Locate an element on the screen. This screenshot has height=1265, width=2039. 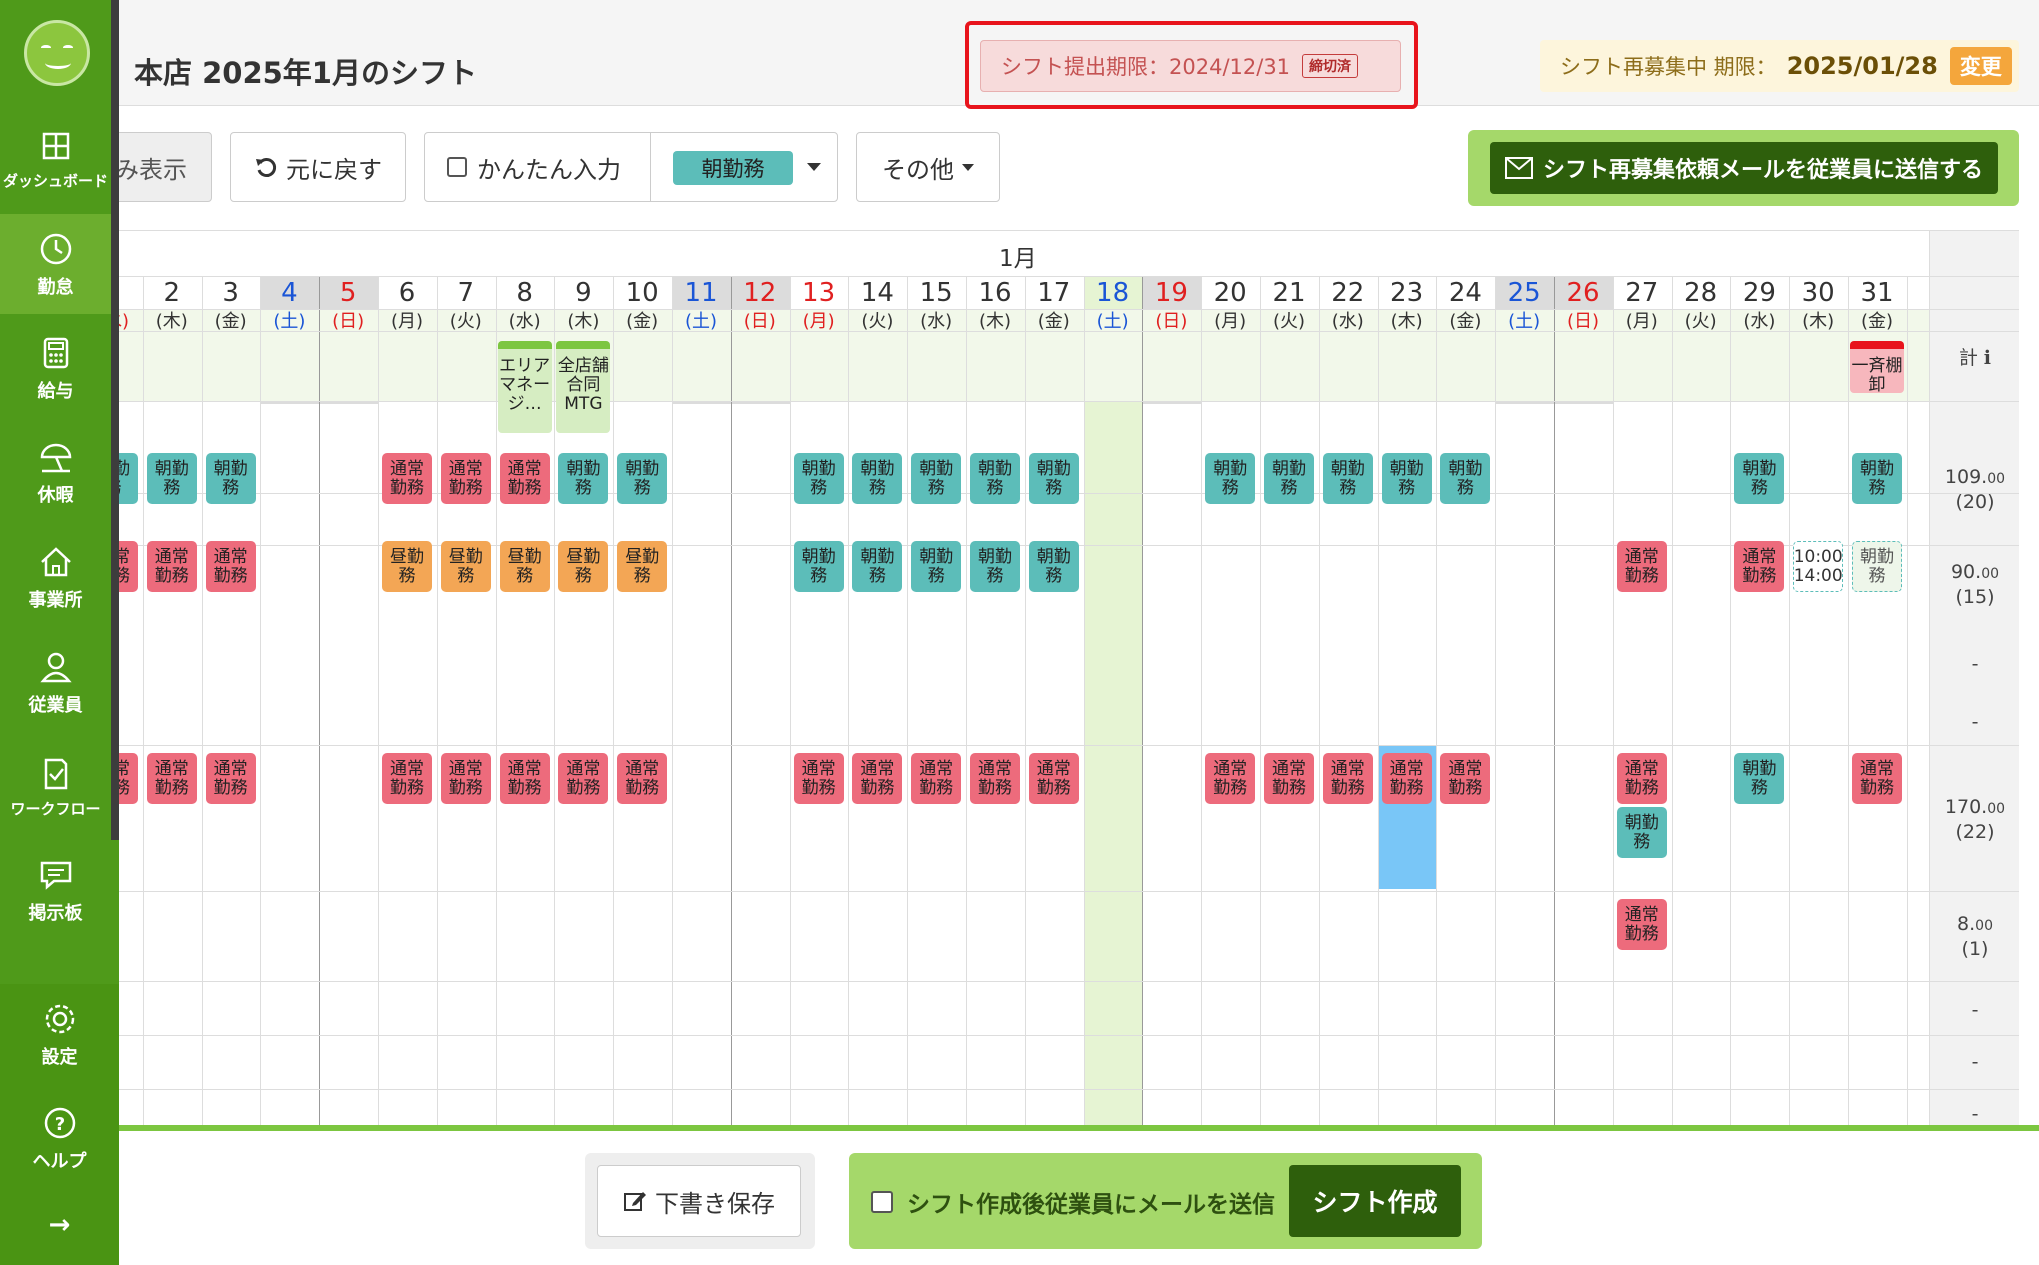
chevron-down-icon is located at coordinates (814, 167).